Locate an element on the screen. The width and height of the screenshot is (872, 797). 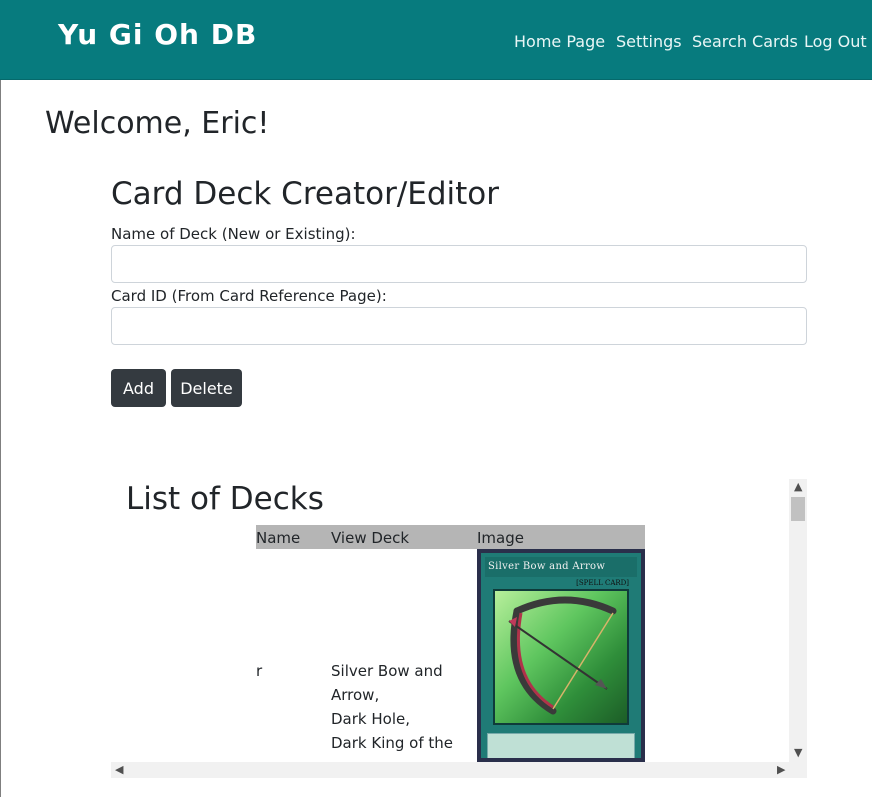
nav-search-cards-link: Search Cards is located at coordinates (745, 41).